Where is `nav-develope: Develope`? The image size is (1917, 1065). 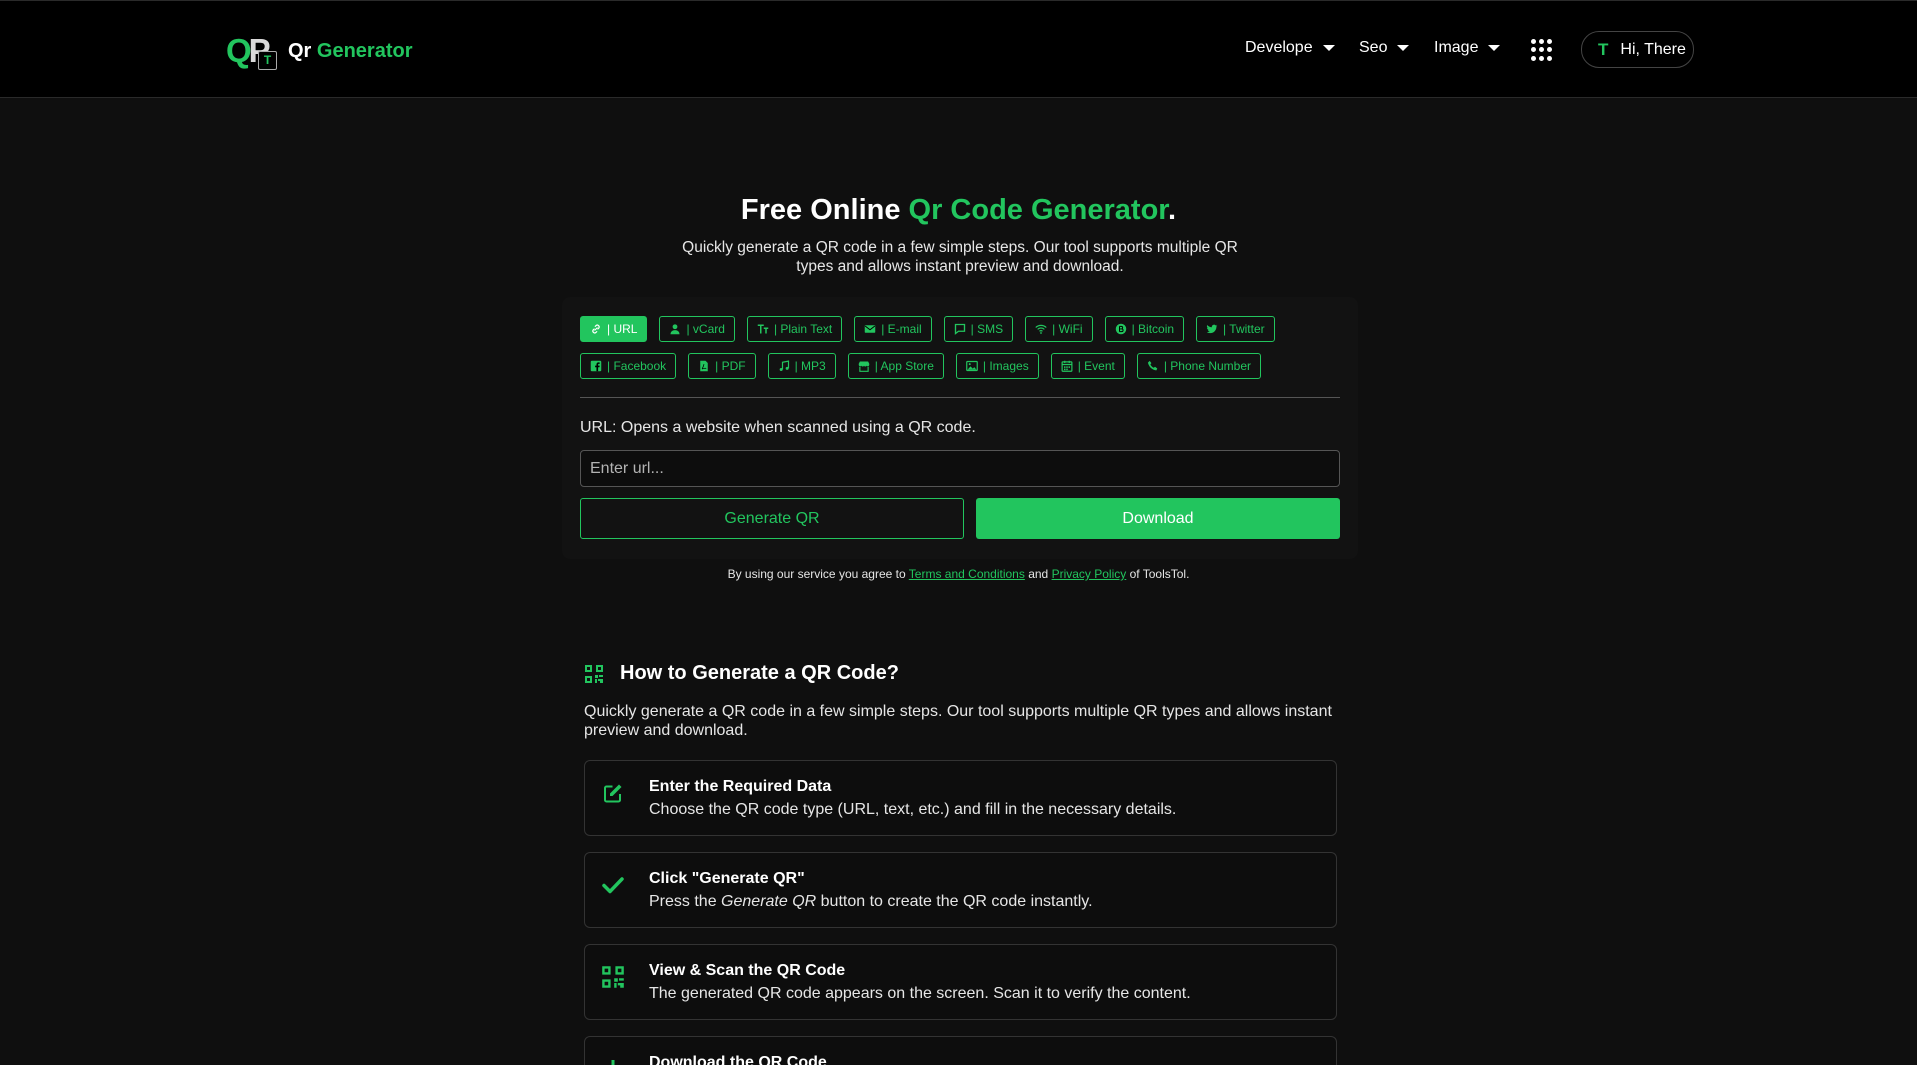 nav-develope: Develope is located at coordinates (1290, 48).